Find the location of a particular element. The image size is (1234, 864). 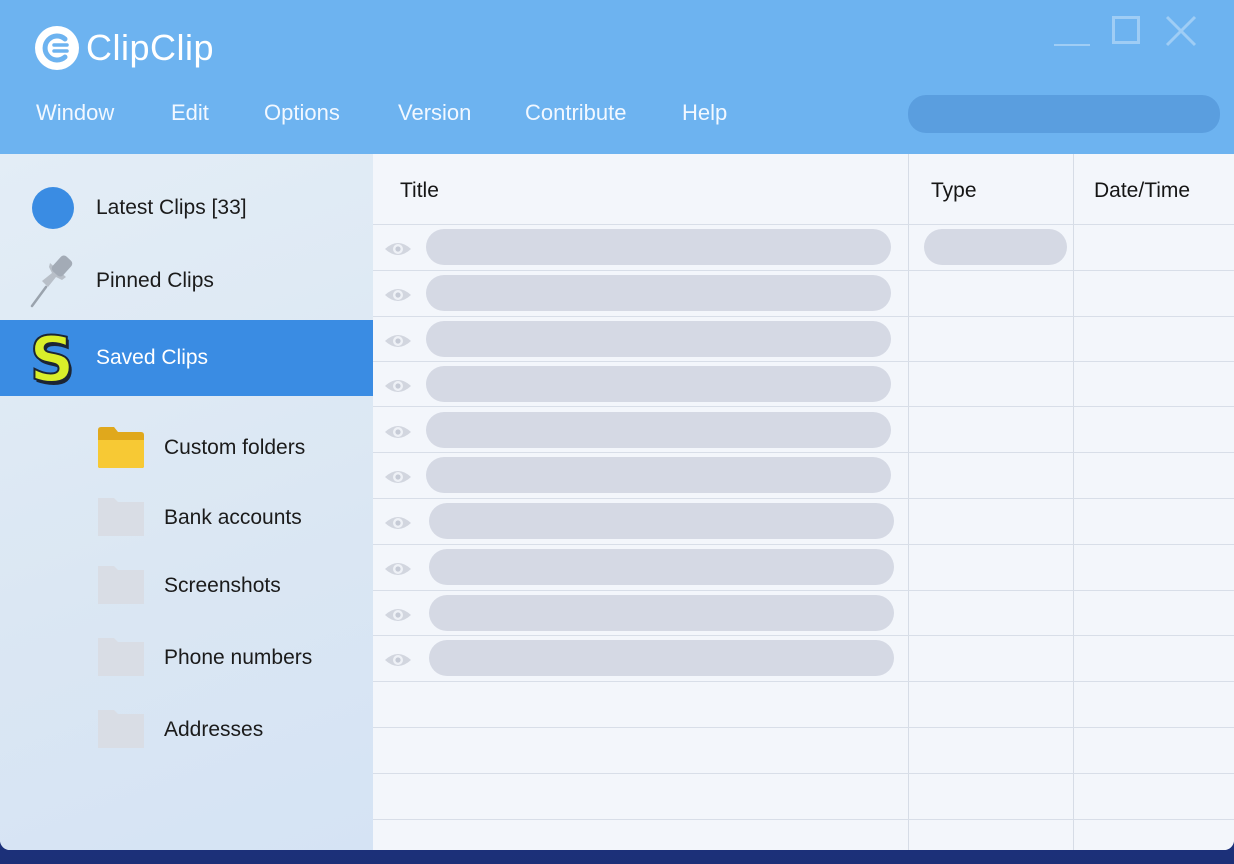

folder-bank-accounts: Bank accounts is located at coordinates (231, 520).